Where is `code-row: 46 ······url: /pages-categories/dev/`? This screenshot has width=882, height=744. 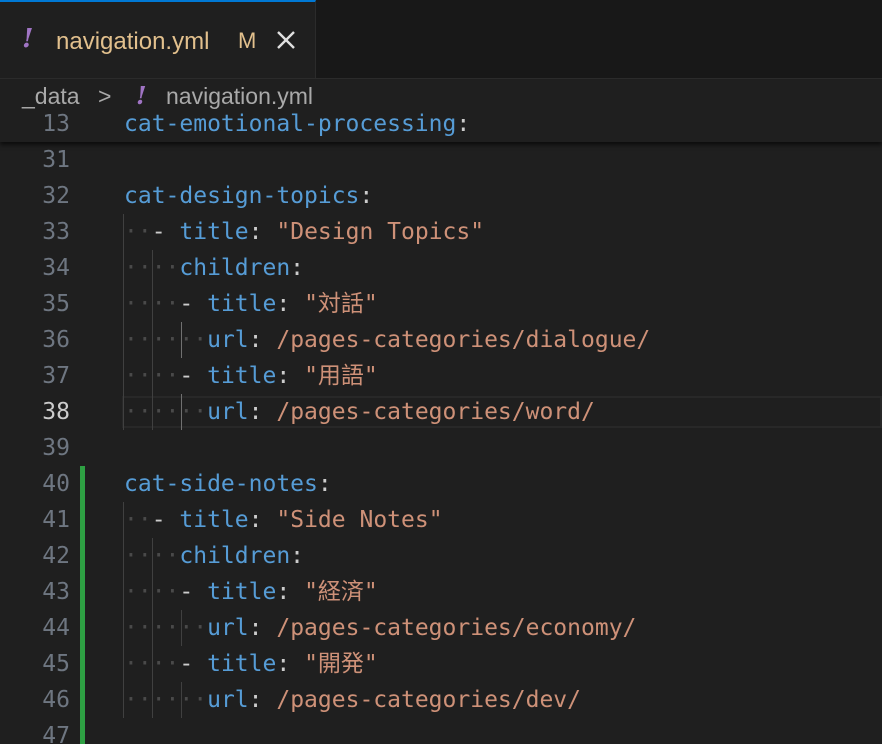
code-row: 46 ······url: /pages-categories/dev/ is located at coordinates (441, 700).